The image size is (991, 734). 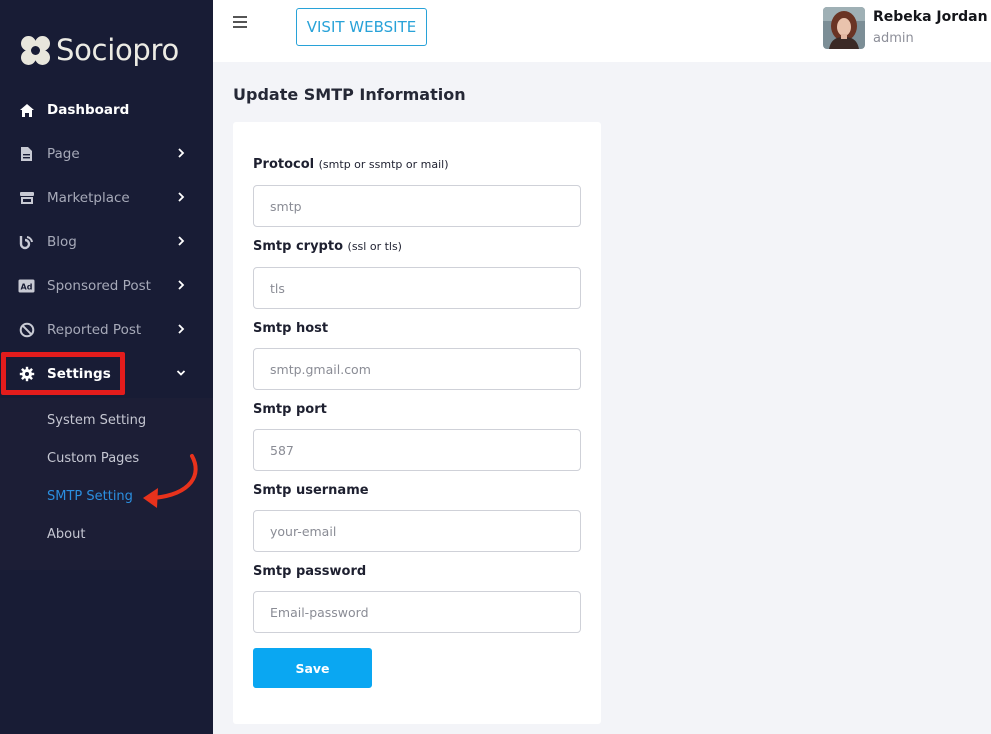 I want to click on smtp-host-input, so click(x=417, y=369).